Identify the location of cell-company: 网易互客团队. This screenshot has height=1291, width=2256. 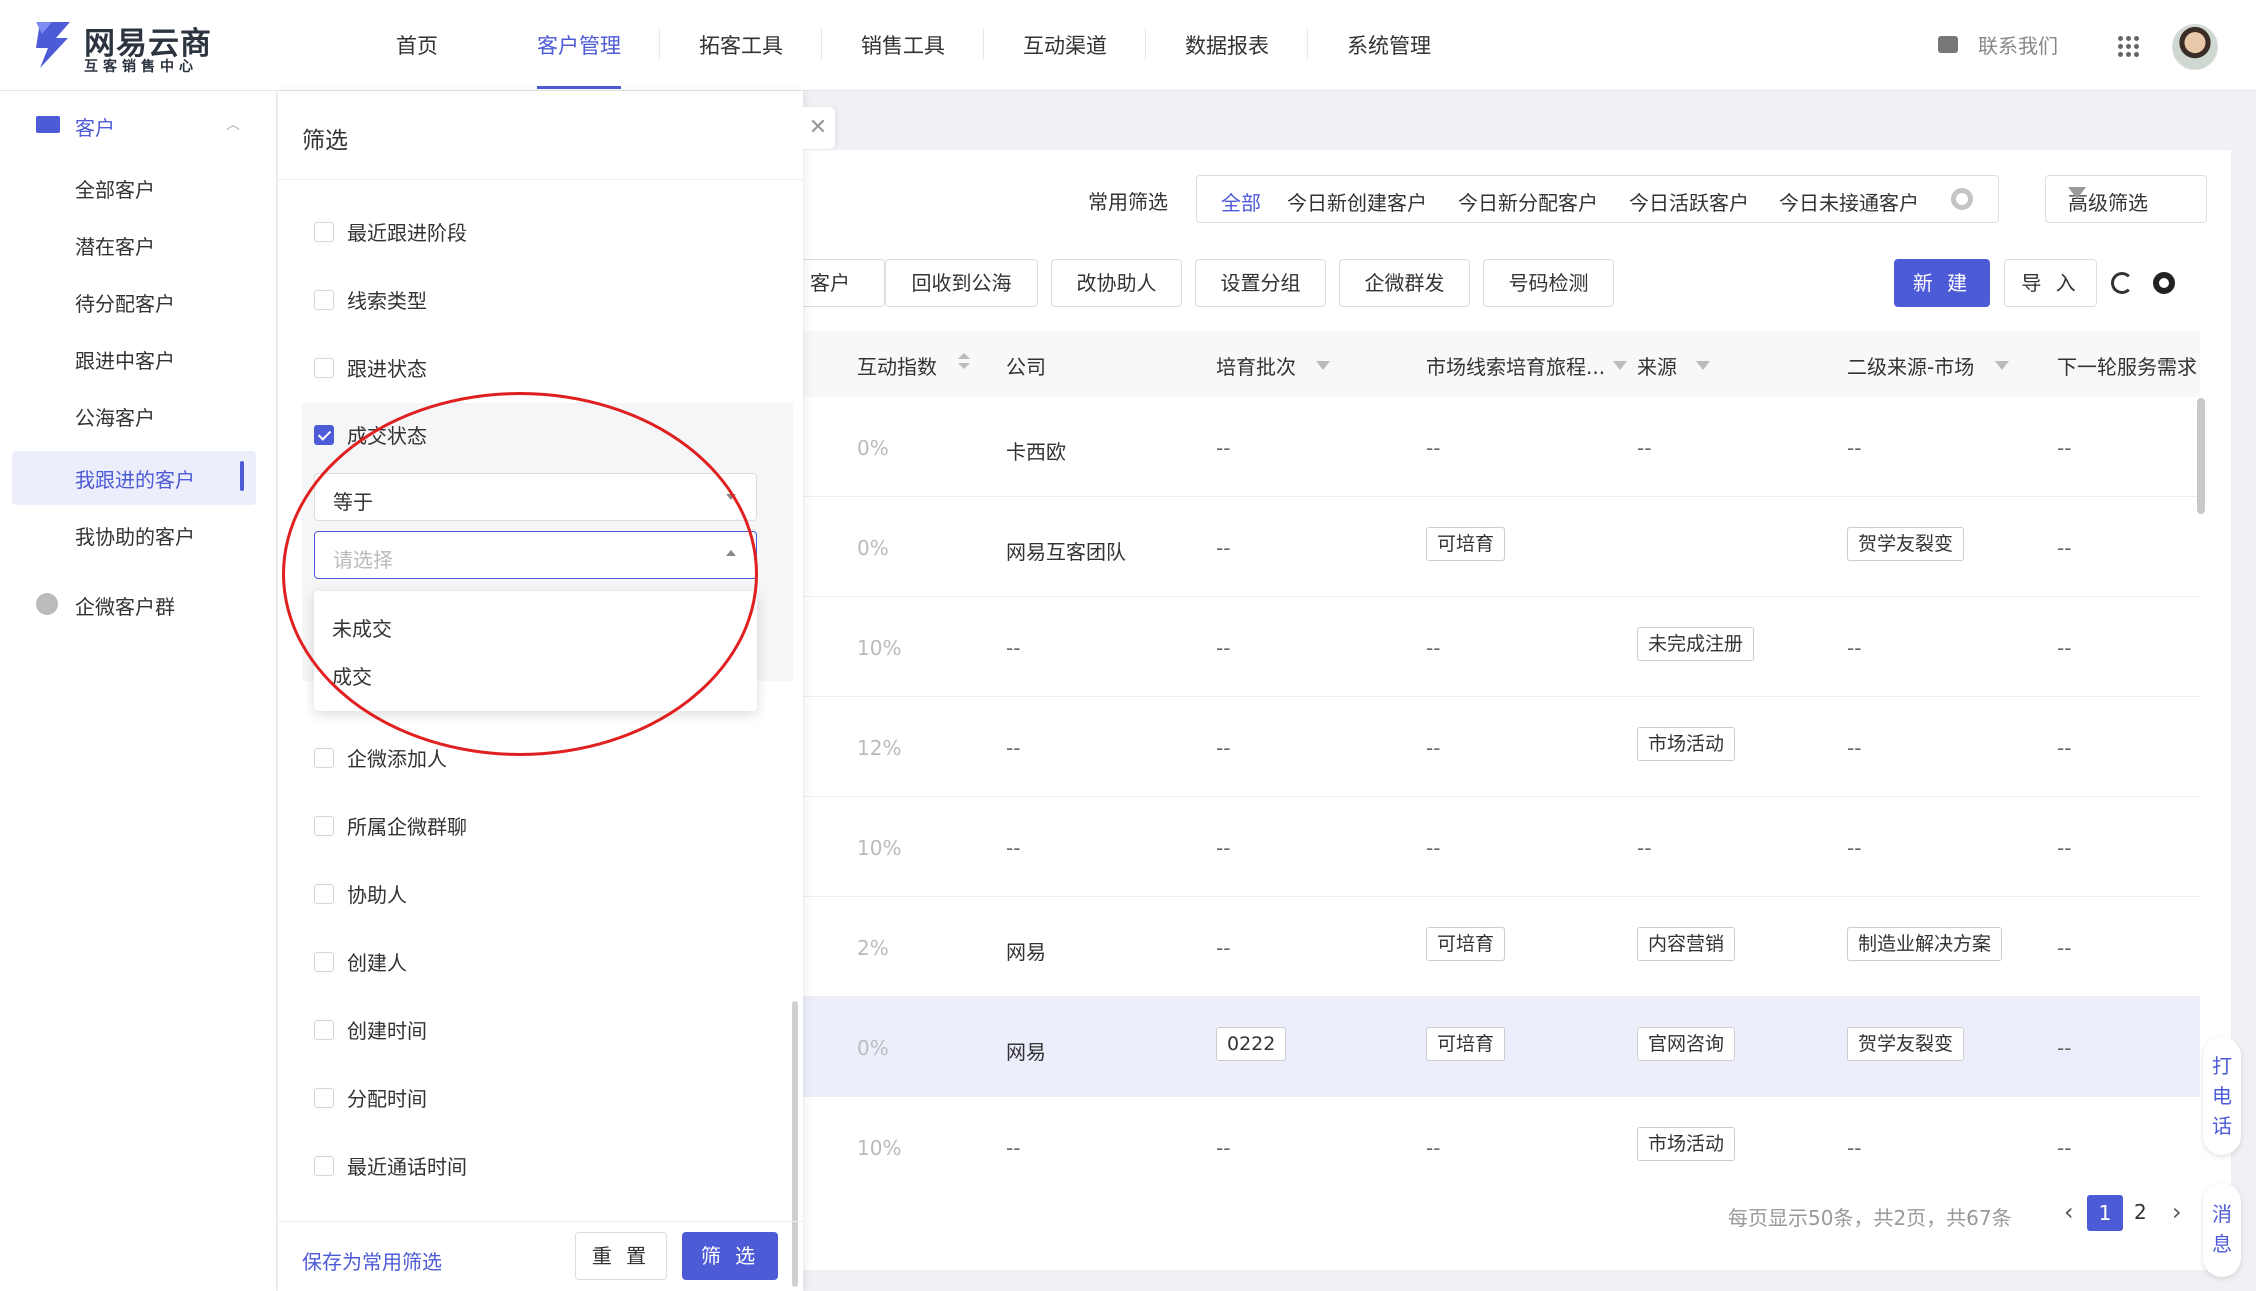
(1066, 552).